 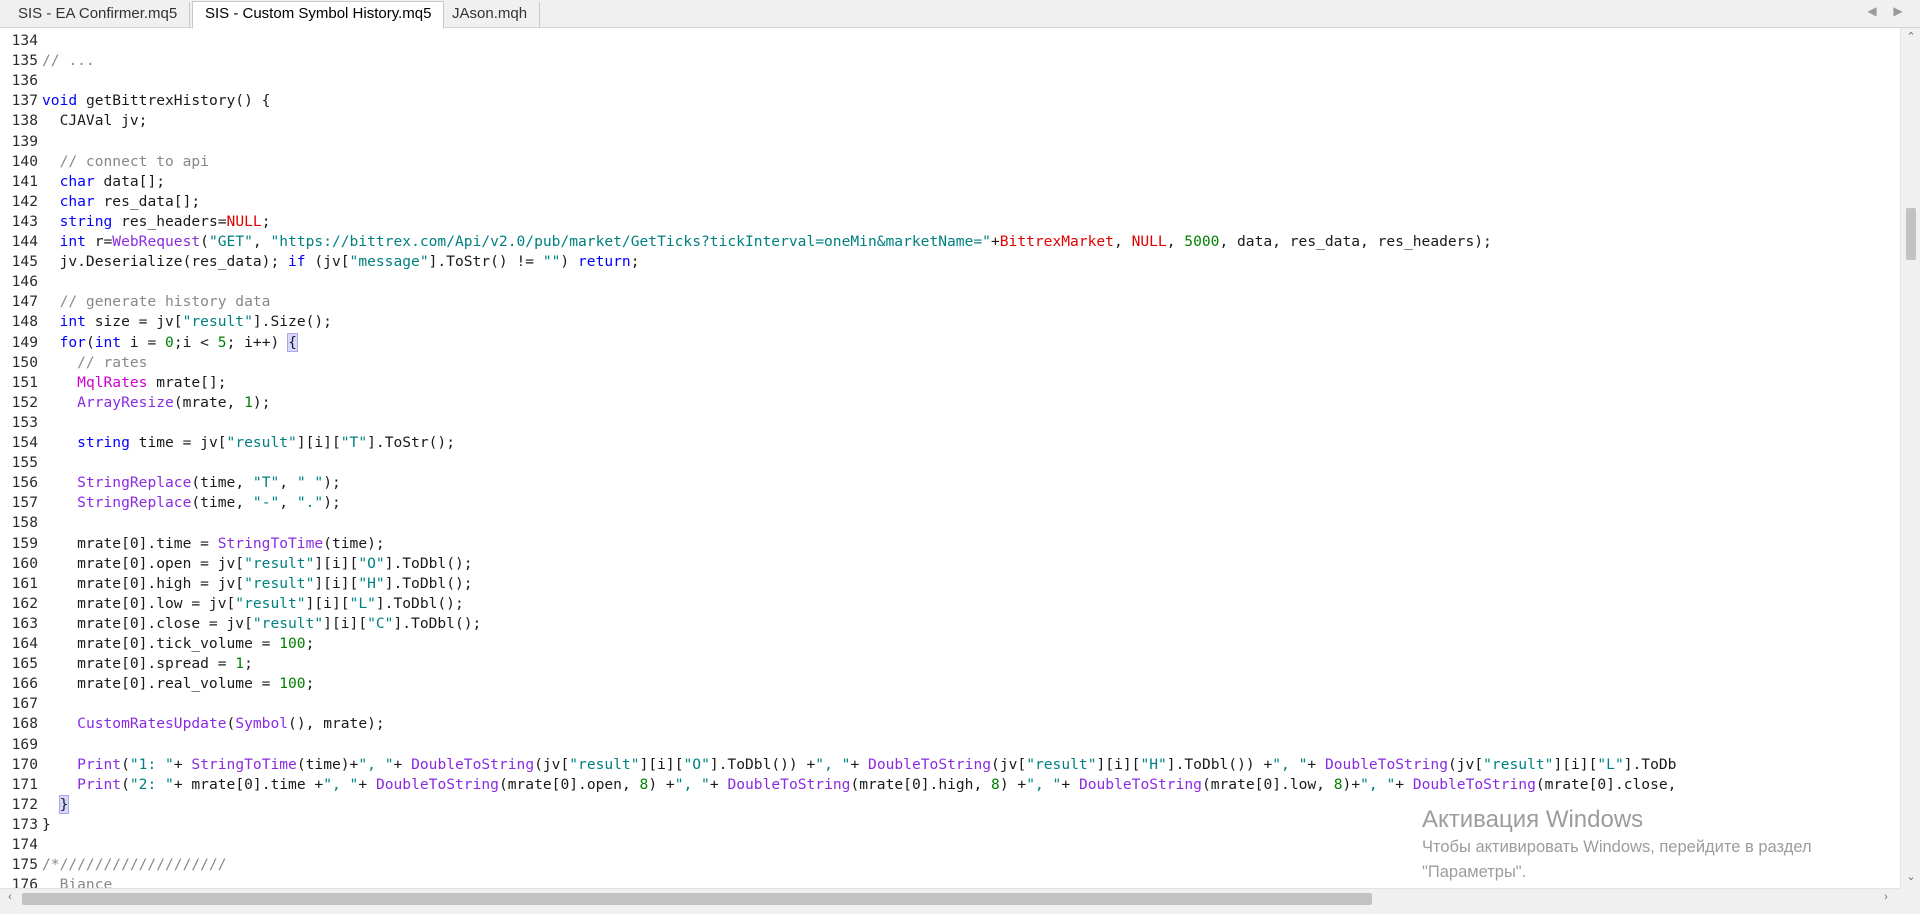 What do you see at coordinates (10, 897) in the screenshot?
I see `arrow-left-icon: ‹` at bounding box center [10, 897].